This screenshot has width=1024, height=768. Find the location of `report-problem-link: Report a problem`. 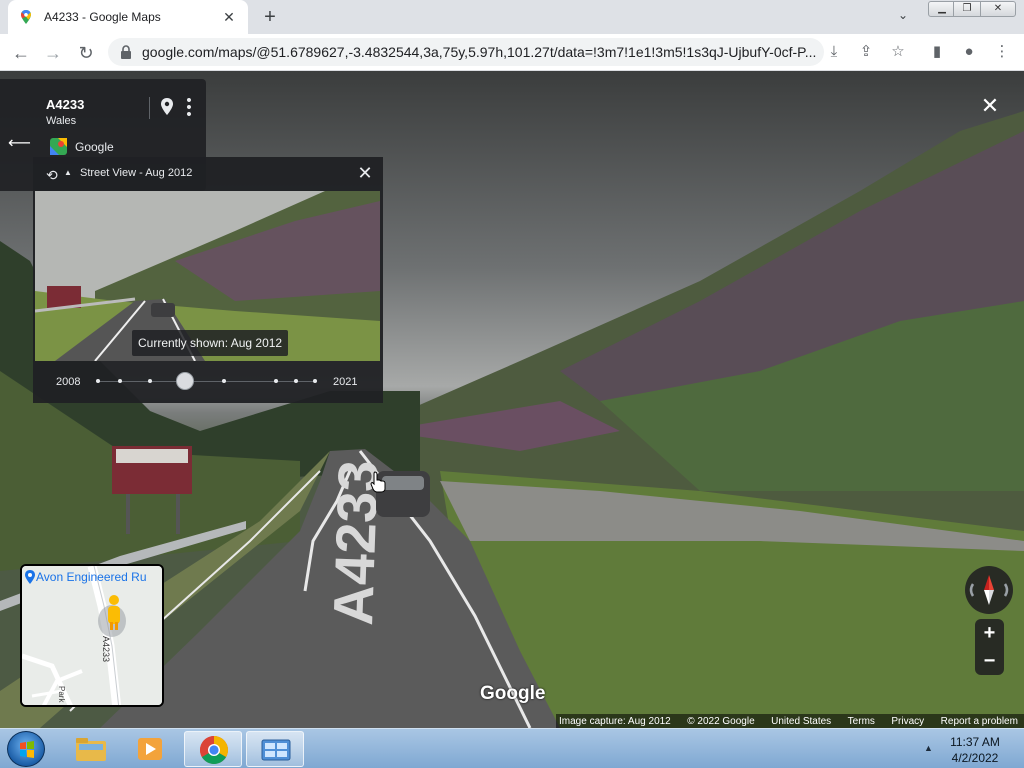

report-problem-link: Report a problem is located at coordinates (979, 721).